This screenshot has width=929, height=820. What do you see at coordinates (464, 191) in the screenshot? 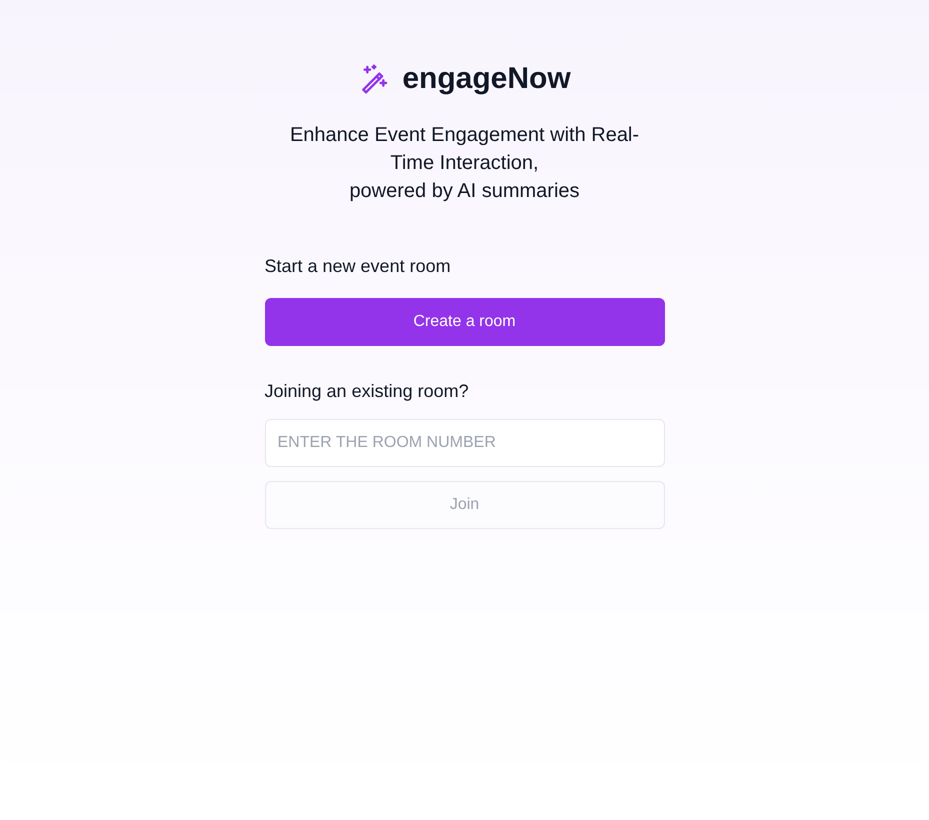
I see `tagline: powered by AI summaries` at bounding box center [464, 191].